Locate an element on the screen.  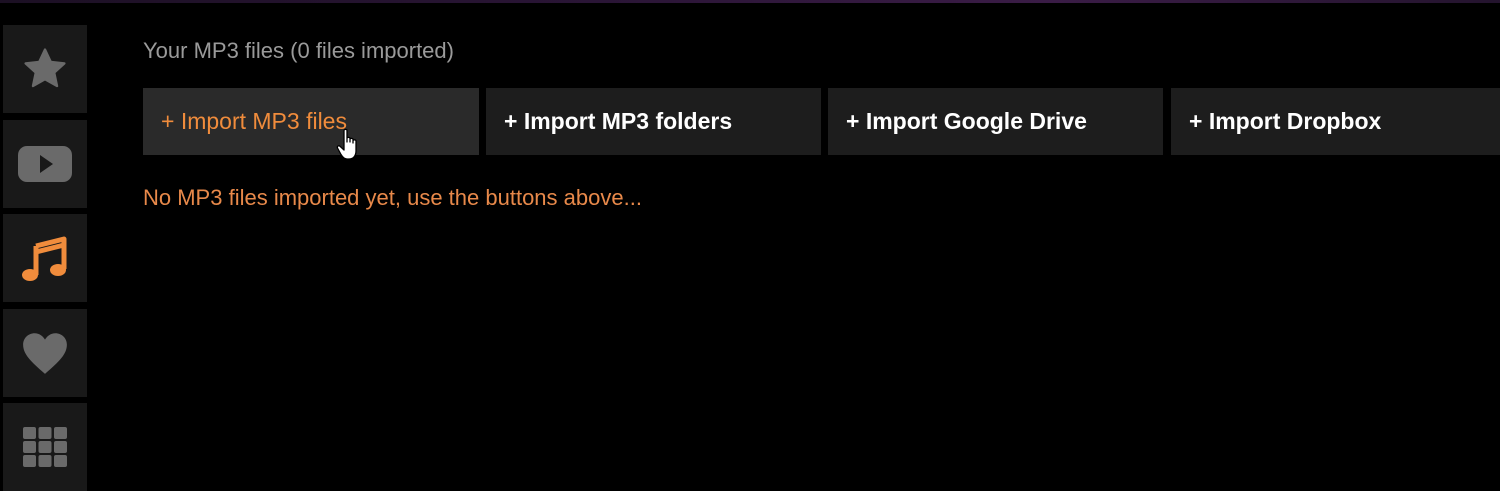
import-mp3-folders-button: + Import MP3 folders is located at coordinates (653, 121).